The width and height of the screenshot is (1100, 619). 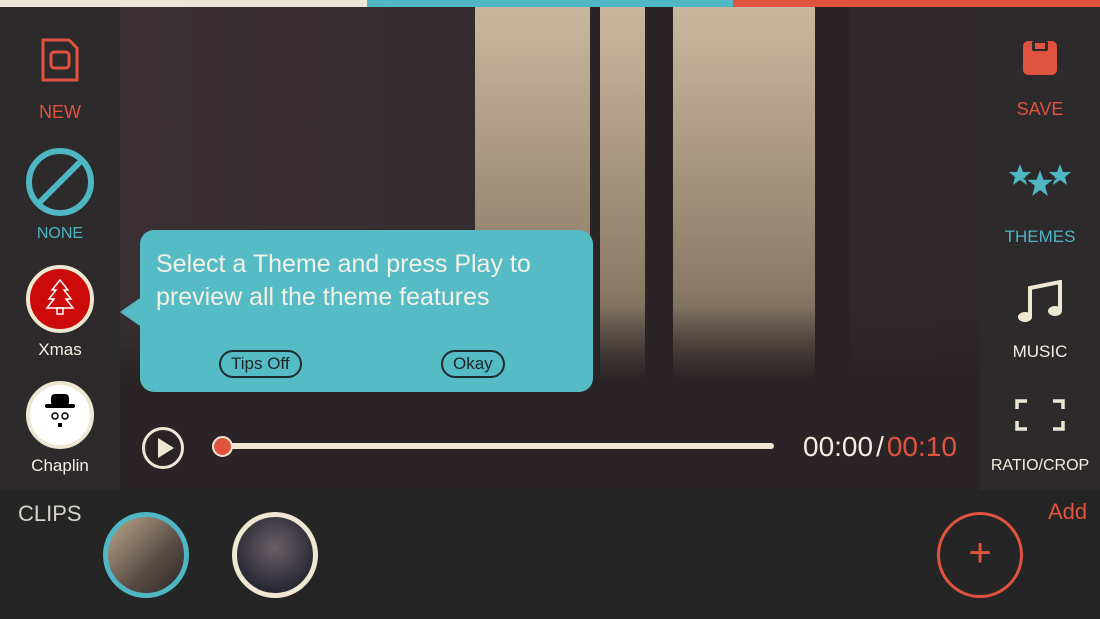 What do you see at coordinates (260, 364) in the screenshot?
I see `tips-off-button: Tips Off` at bounding box center [260, 364].